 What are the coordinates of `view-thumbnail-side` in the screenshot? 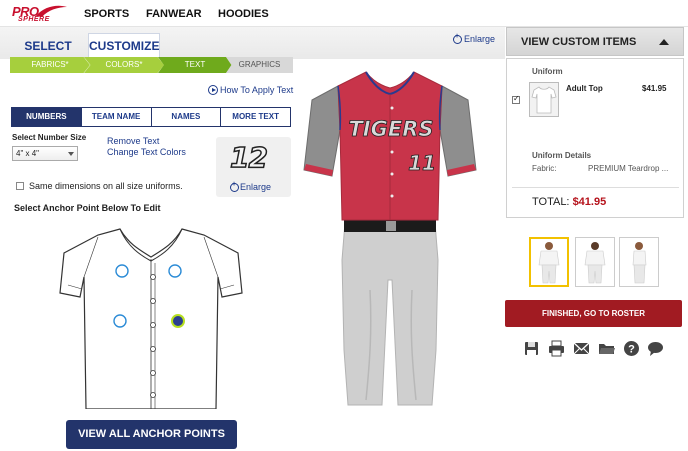 It's located at (639, 262).